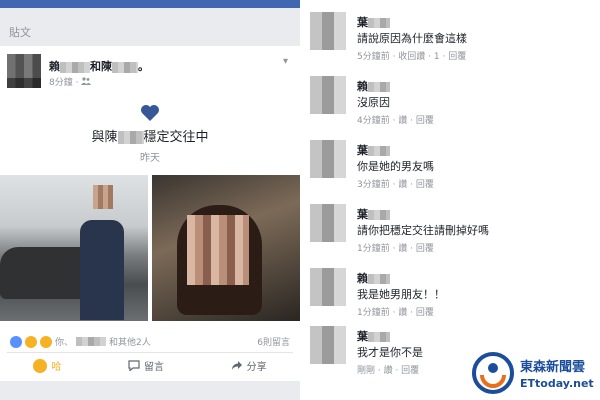 The image size is (600, 400). What do you see at coordinates (557, 383) in the screenshot?
I see `brand-name-en: ETtoday.net` at bounding box center [557, 383].